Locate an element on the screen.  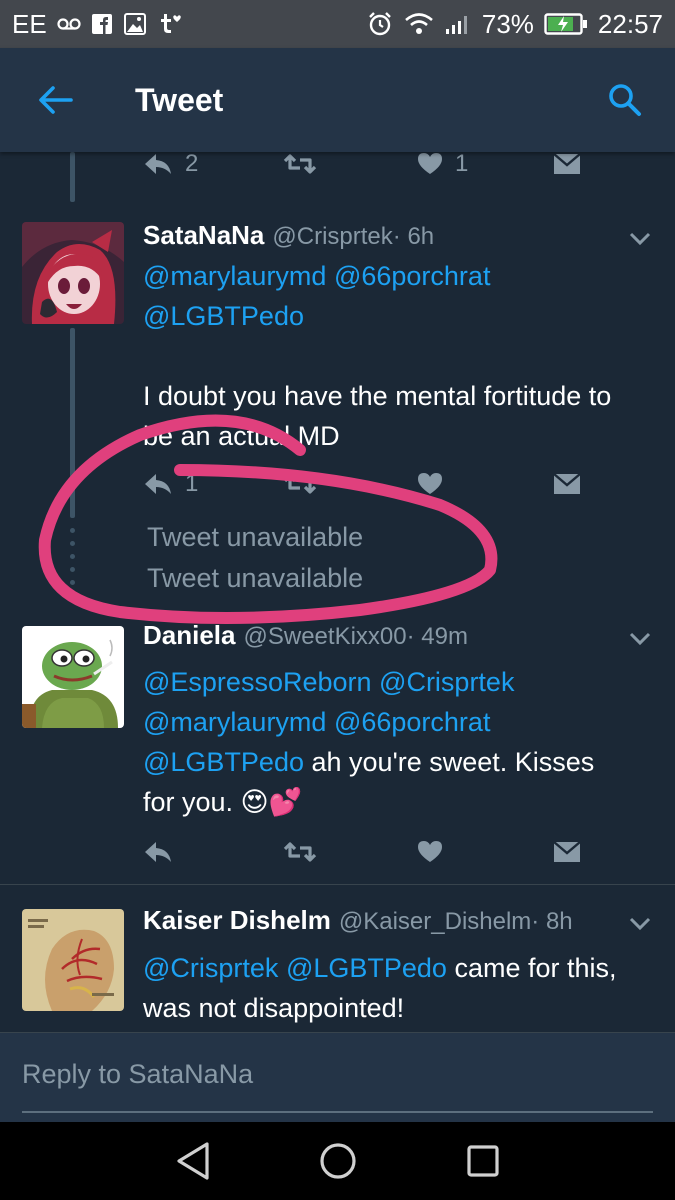
reply-button is located at coordinates (158, 852).